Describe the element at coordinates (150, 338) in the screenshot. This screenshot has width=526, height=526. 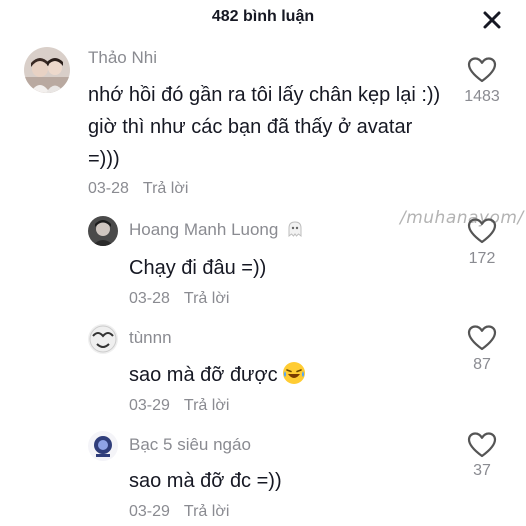
I see `reply-username: tùnnn` at that location.